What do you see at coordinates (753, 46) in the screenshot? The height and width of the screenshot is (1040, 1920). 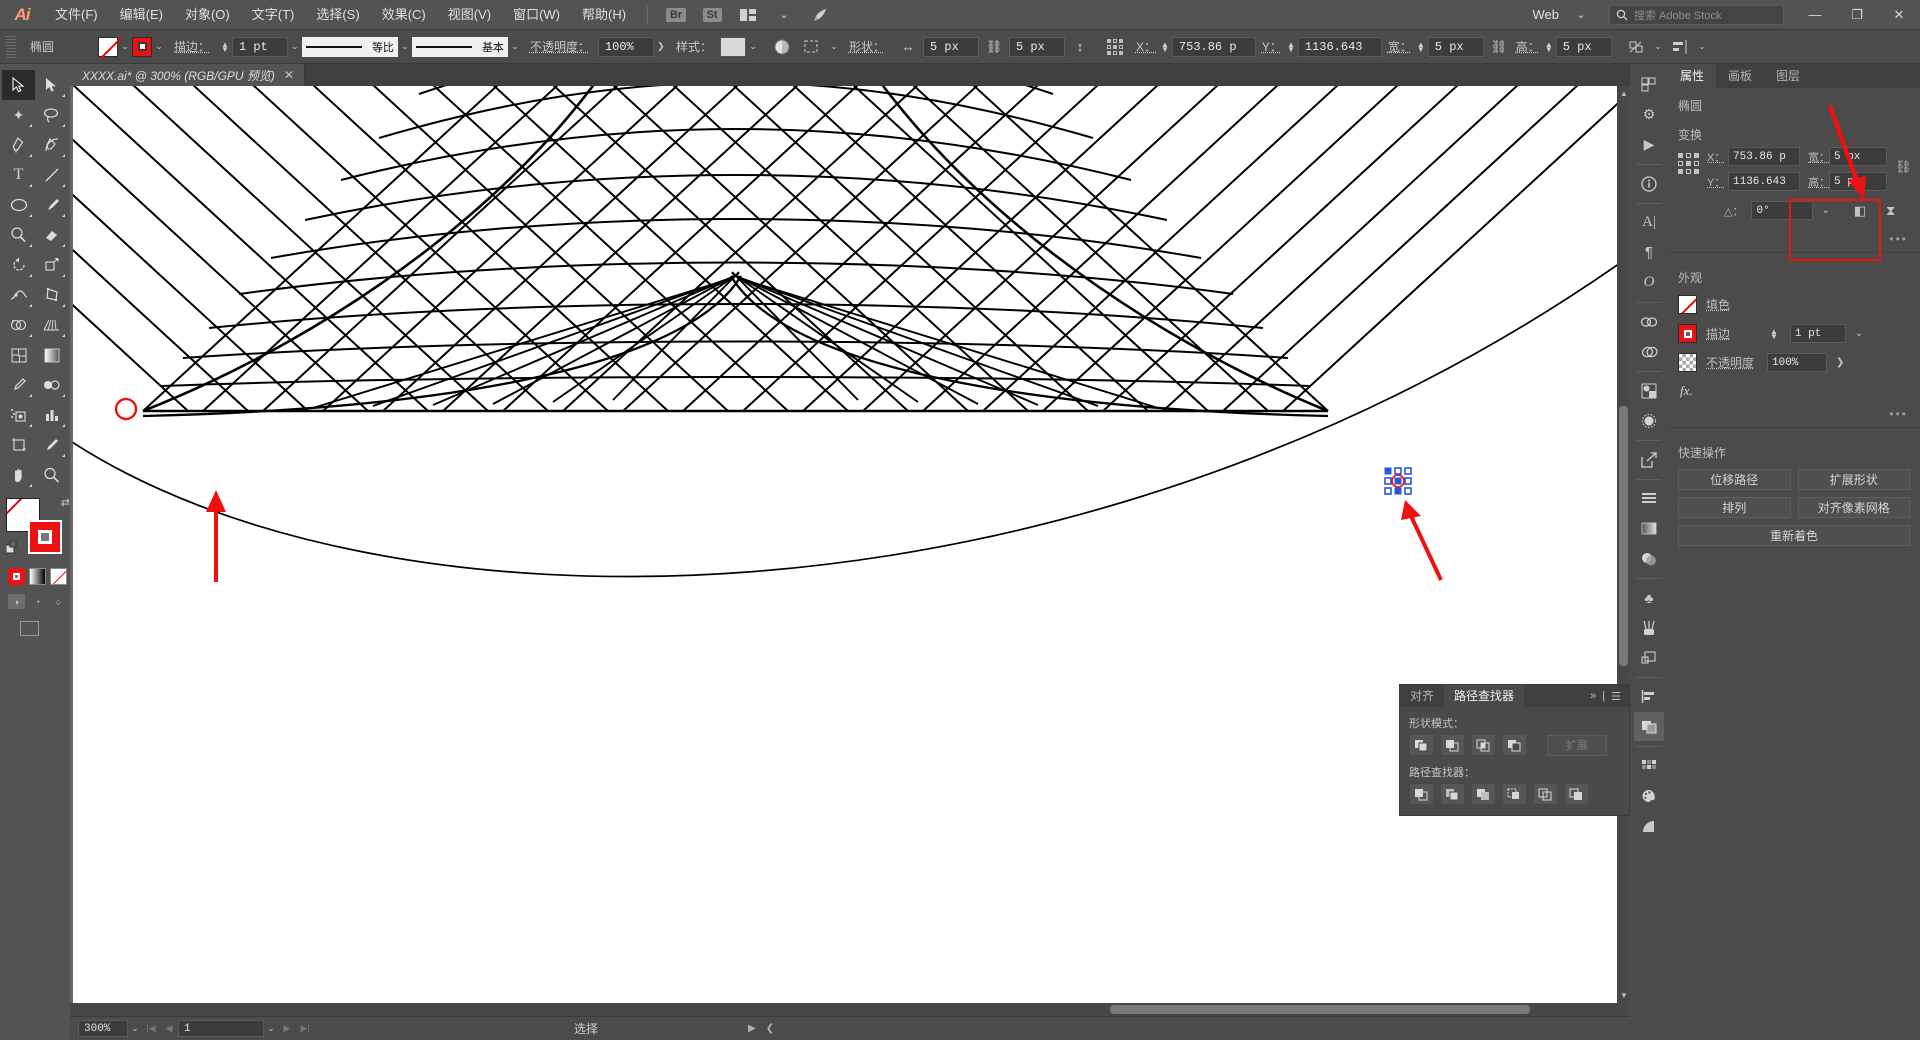 I see `style-chevron-down-icon: ⌄` at bounding box center [753, 46].